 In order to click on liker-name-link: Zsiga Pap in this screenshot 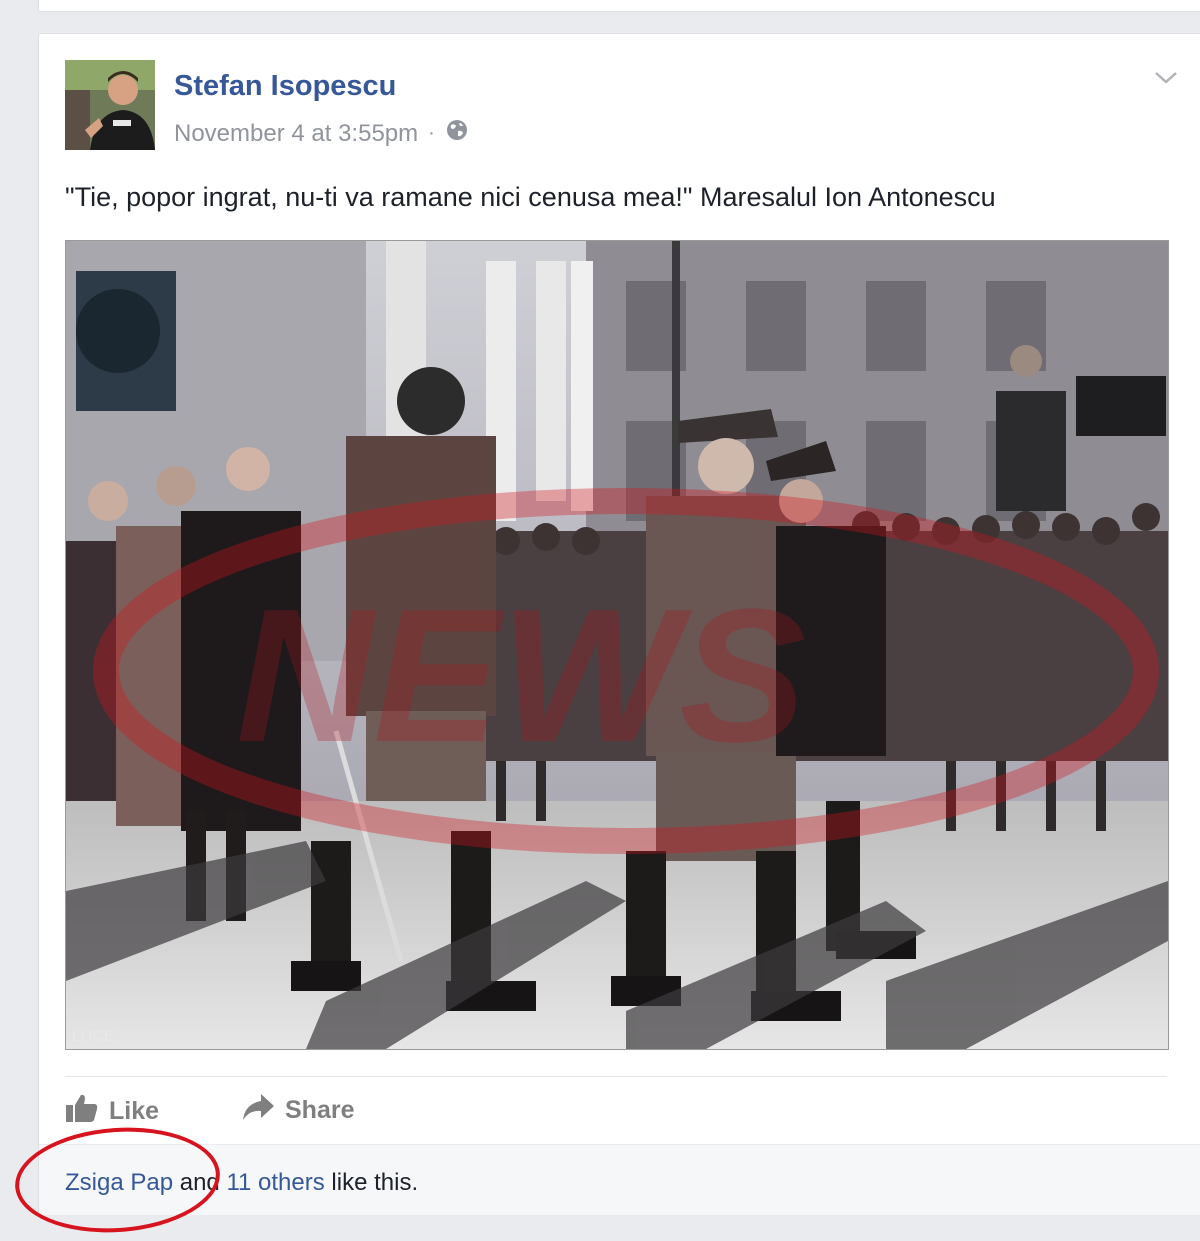, I will do `click(119, 1182)`.